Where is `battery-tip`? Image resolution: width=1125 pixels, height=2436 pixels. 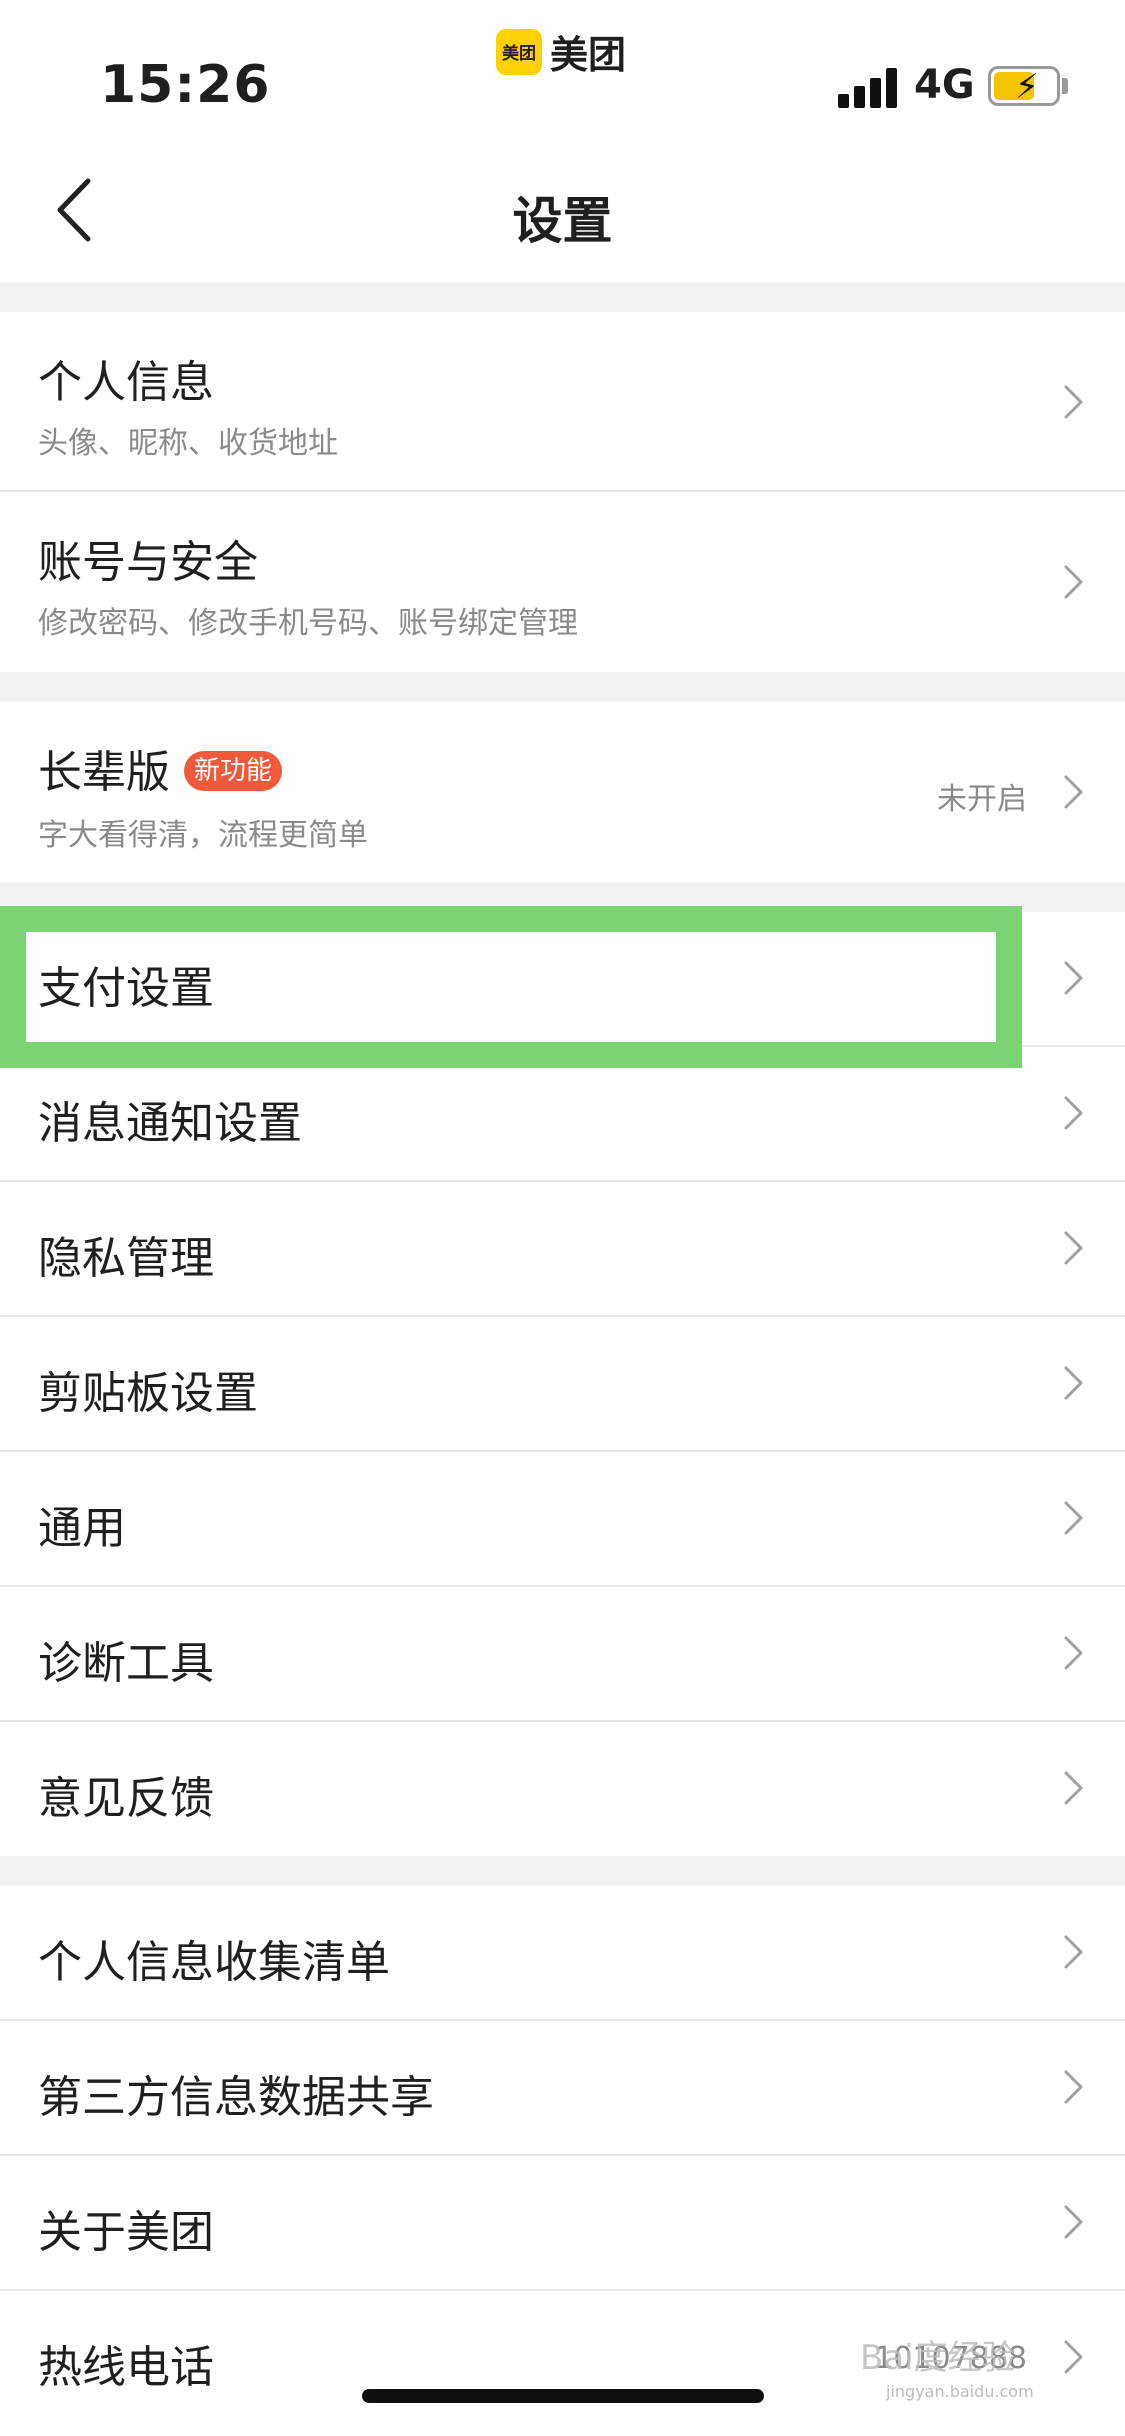 battery-tip is located at coordinates (1065, 86).